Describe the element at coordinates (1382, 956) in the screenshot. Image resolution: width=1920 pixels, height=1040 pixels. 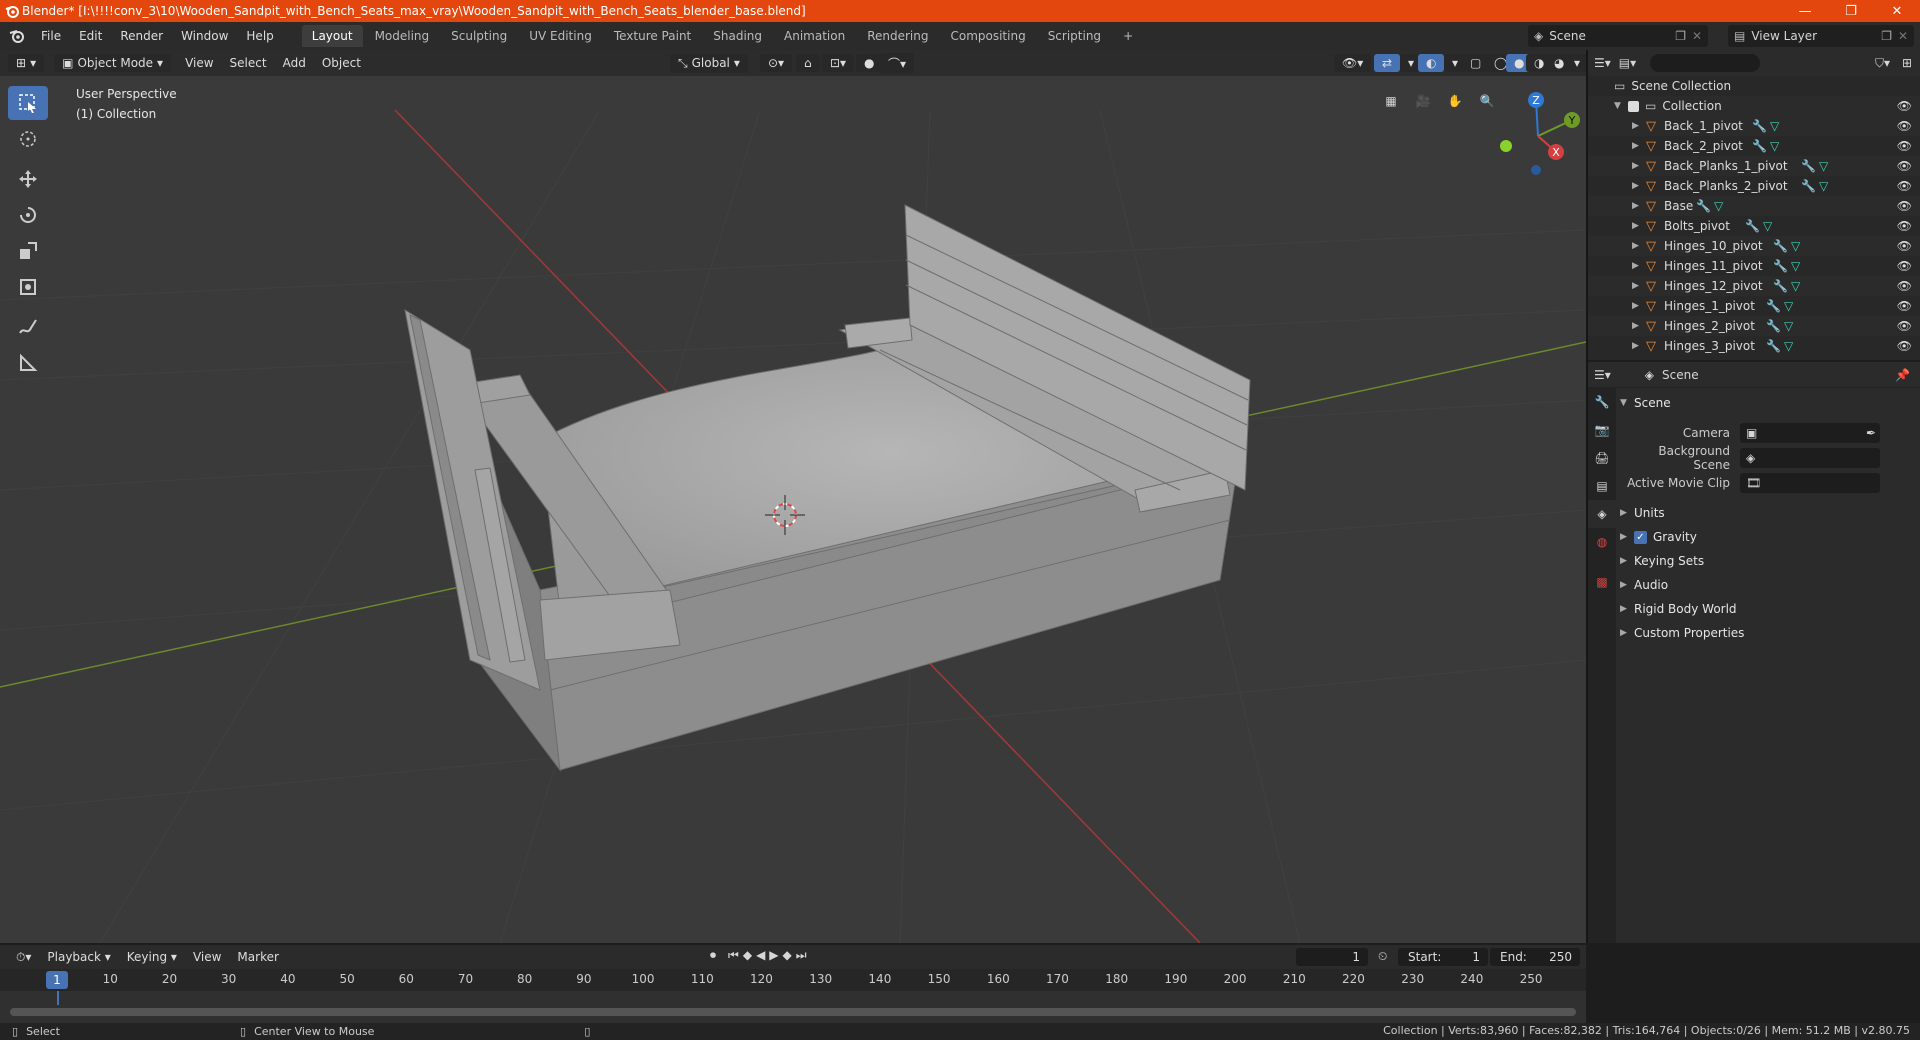
I see `preview-range-icon: ⏲` at that location.